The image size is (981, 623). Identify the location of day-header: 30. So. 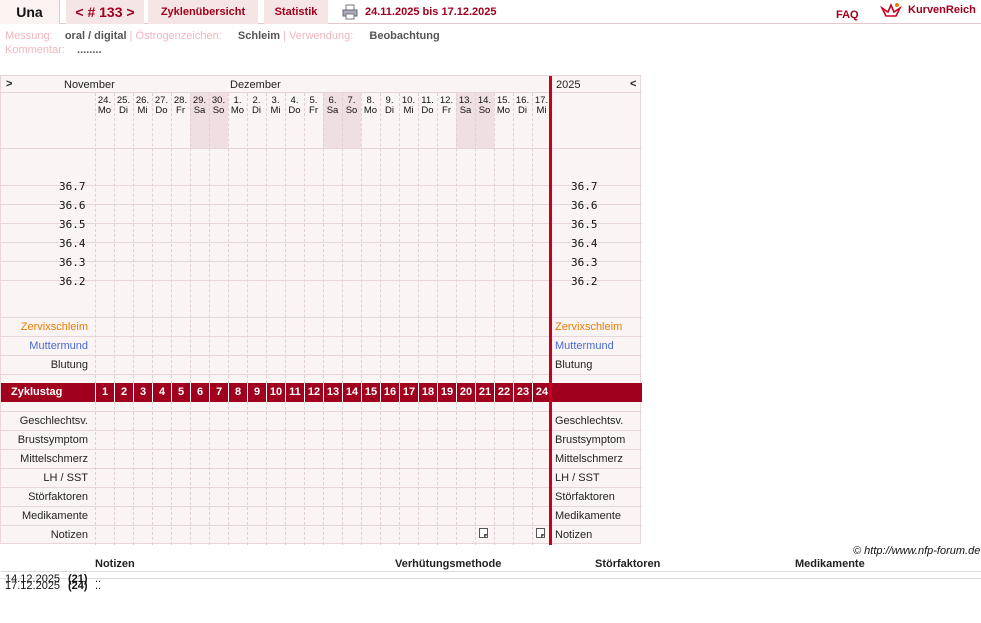
(218, 106).